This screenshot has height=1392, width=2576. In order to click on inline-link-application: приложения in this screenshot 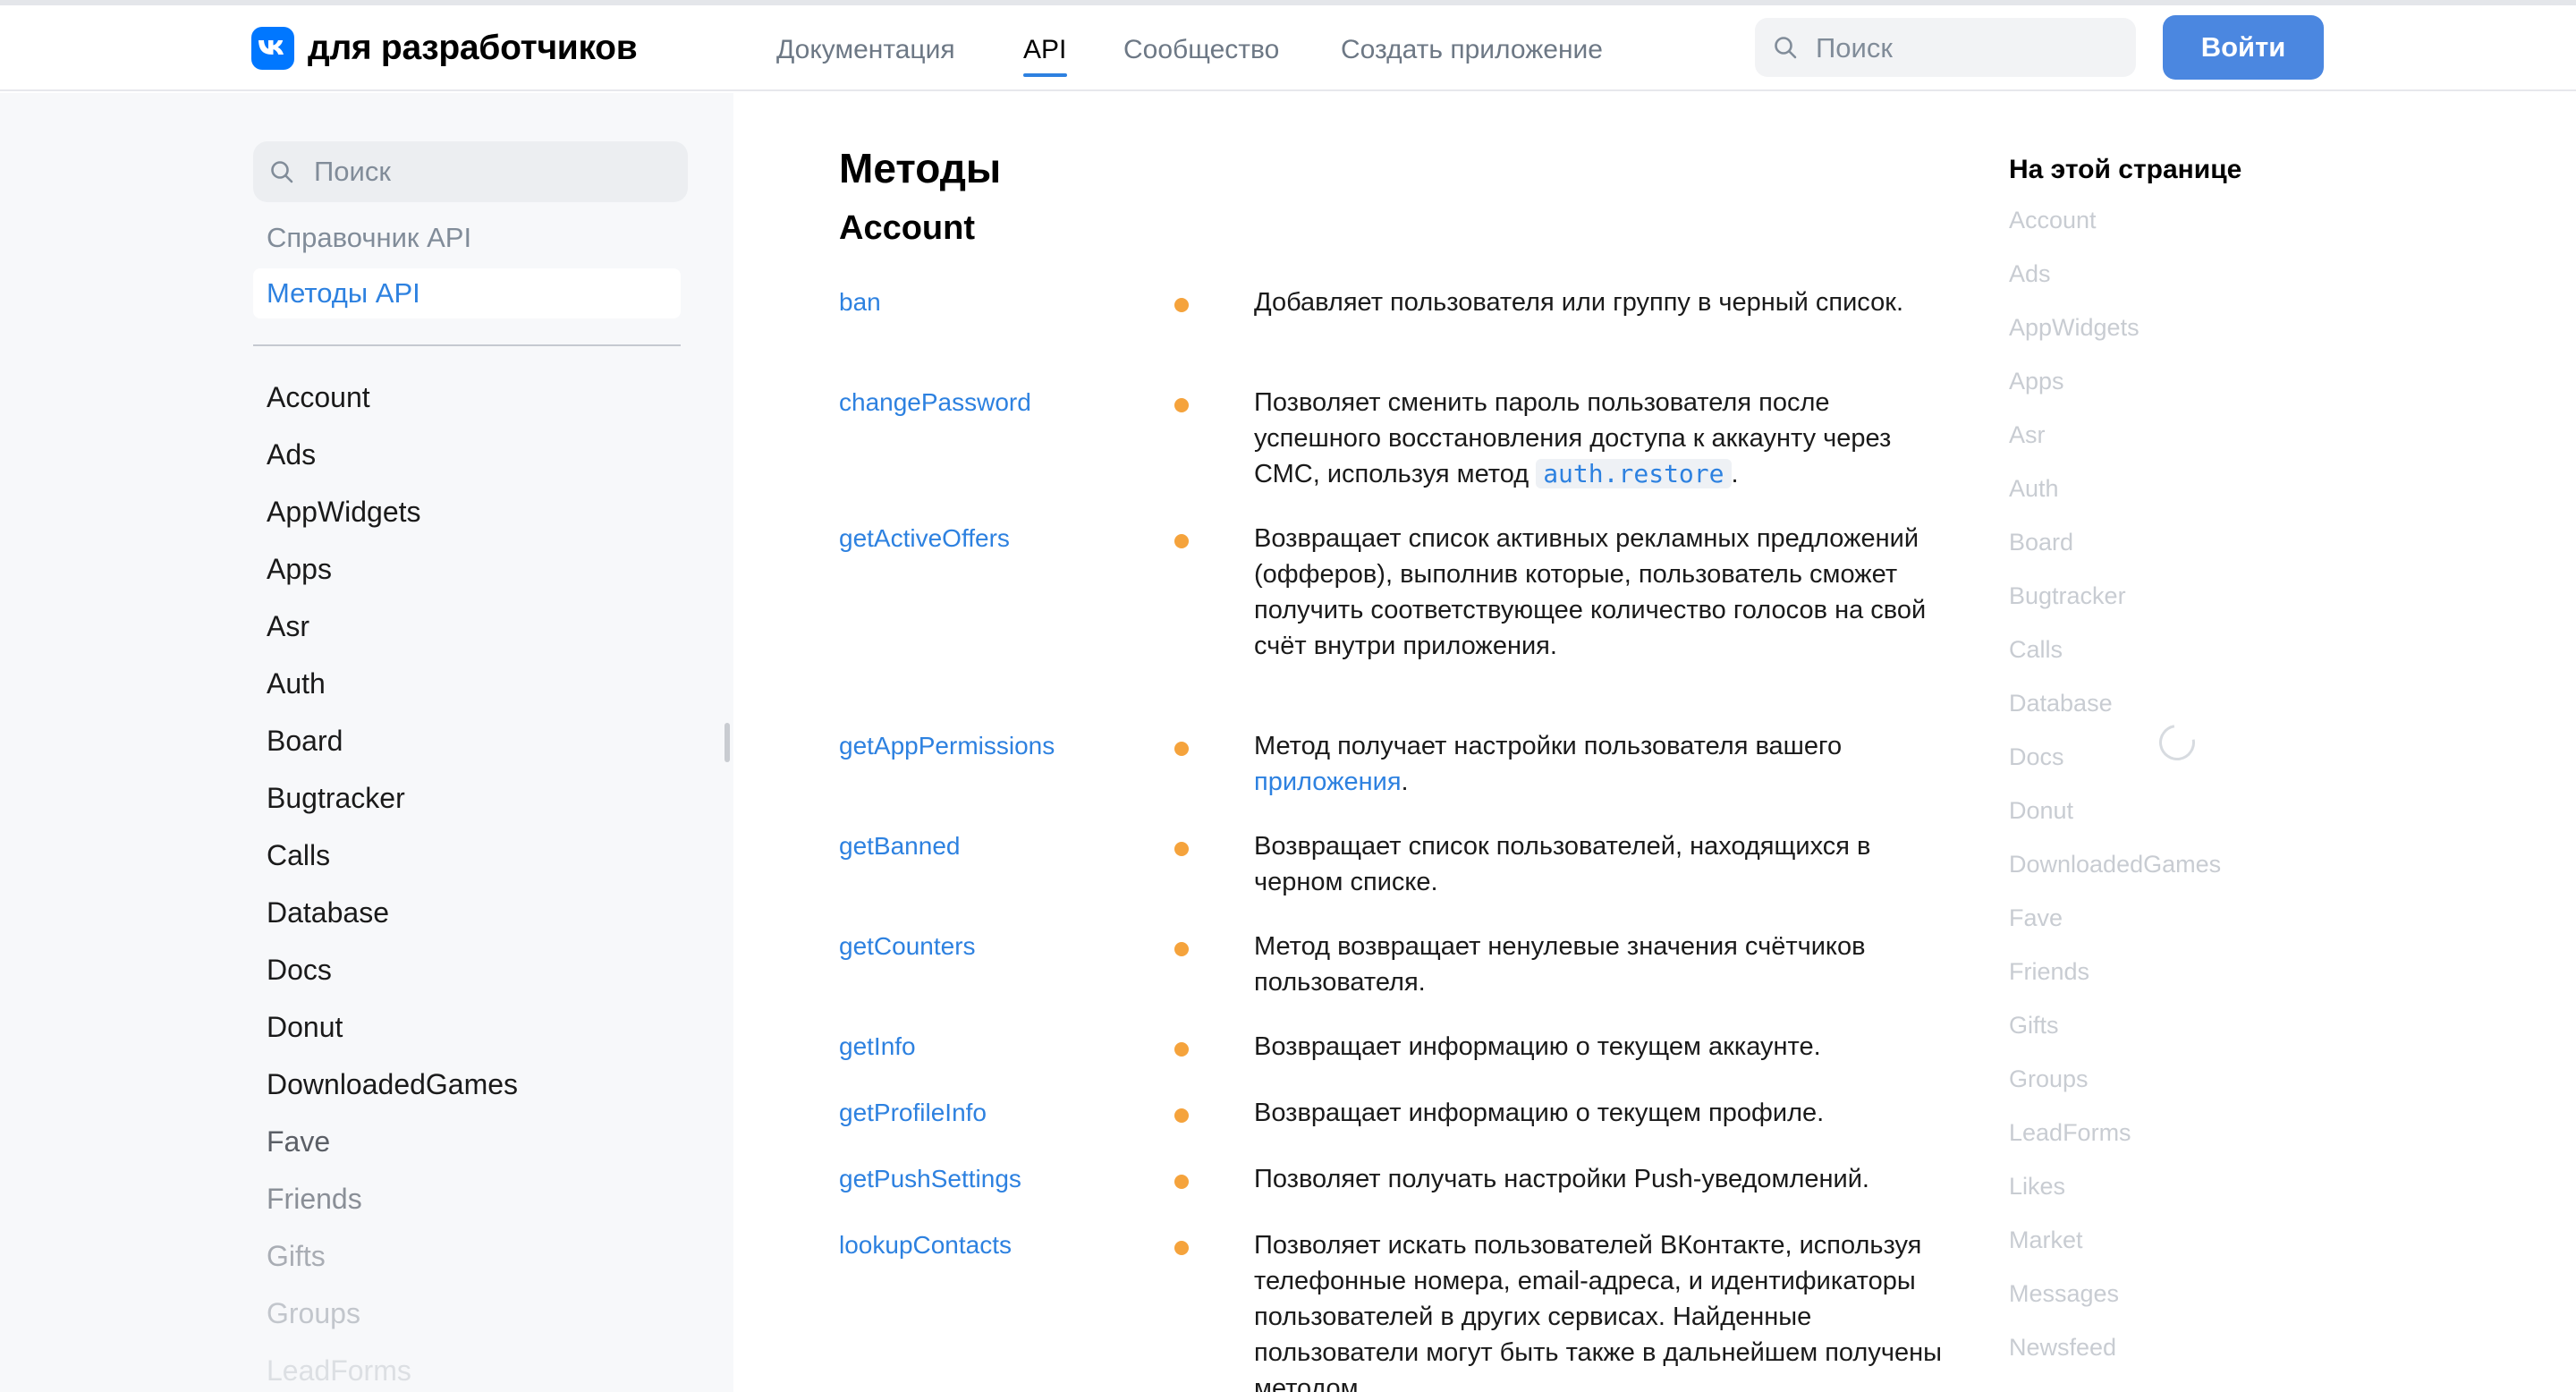, I will do `click(1328, 782)`.